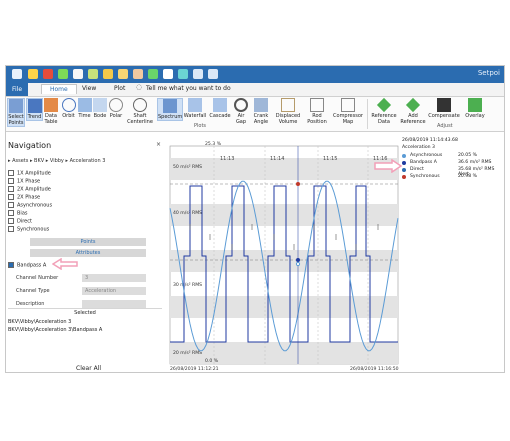  What do you see at coordinates (170, 106) in the screenshot?
I see `spectrum-icon` at bounding box center [170, 106].